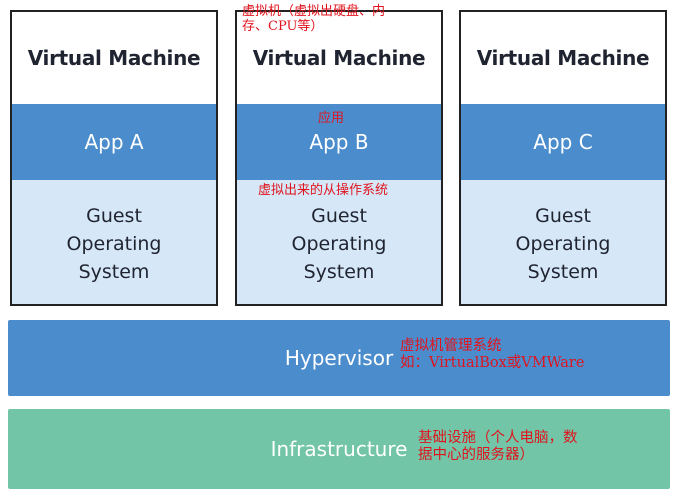  I want to click on app-layer-c: App C, so click(563, 142).